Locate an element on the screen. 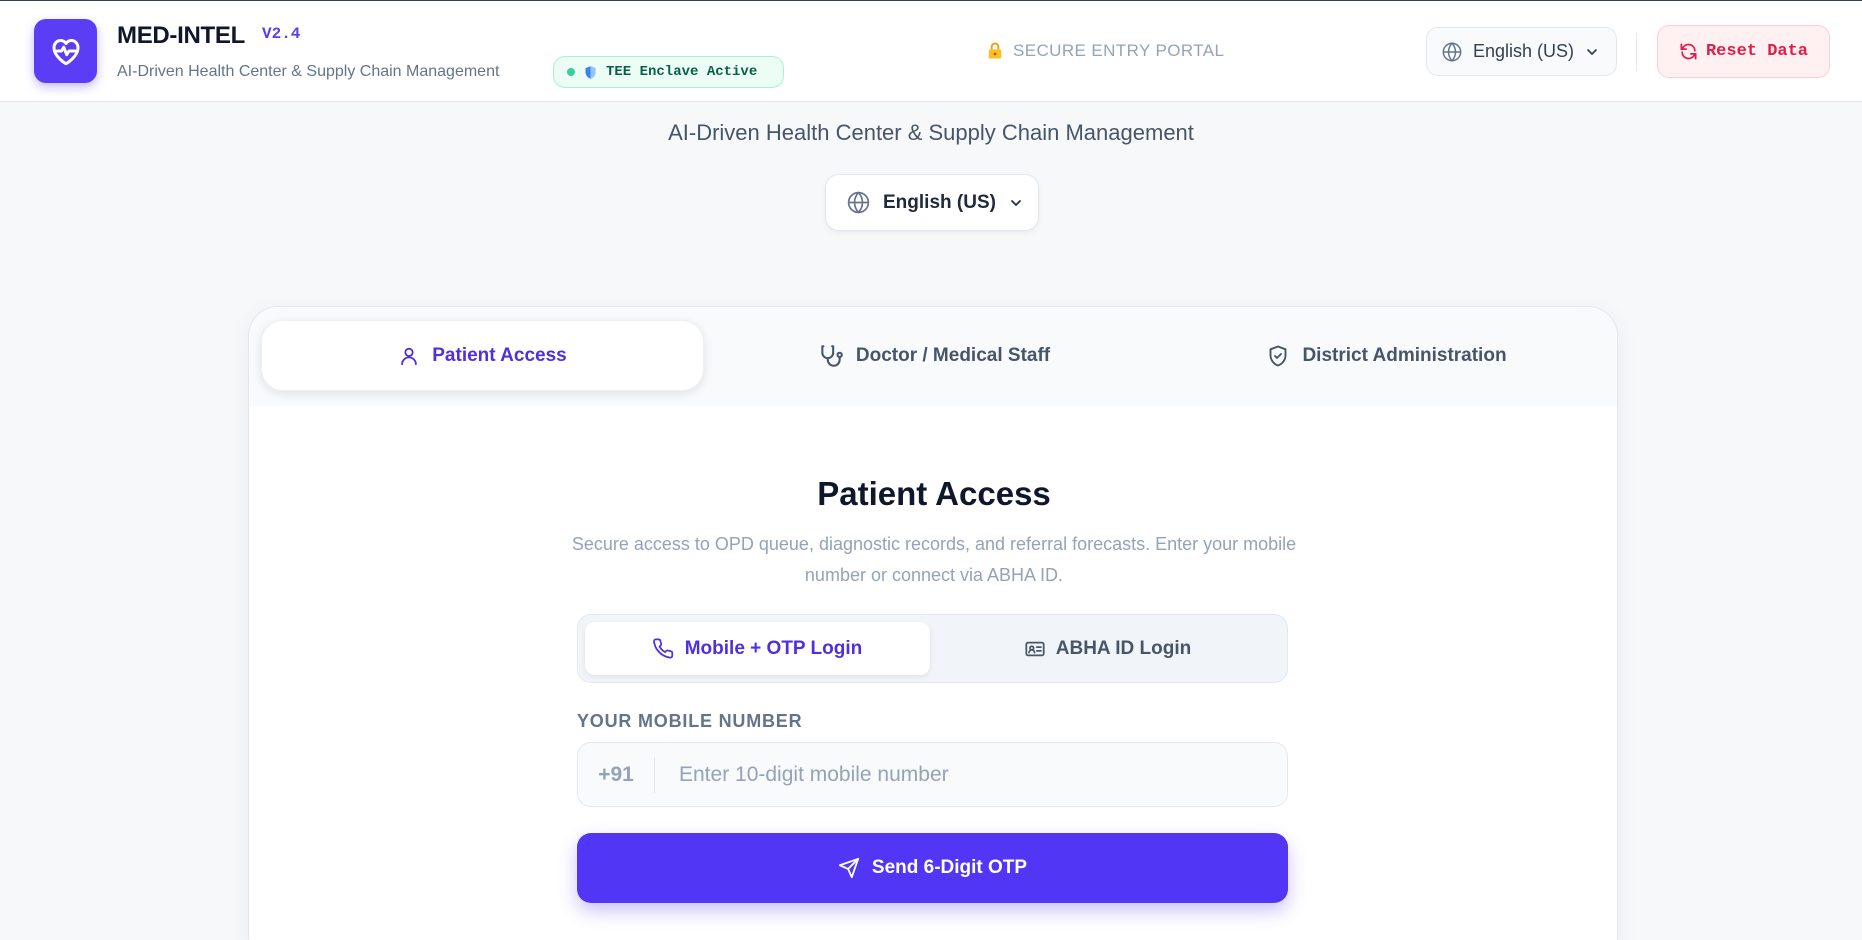 The width and height of the screenshot is (1862, 940). stethoscope-icon is located at coordinates (831, 356).